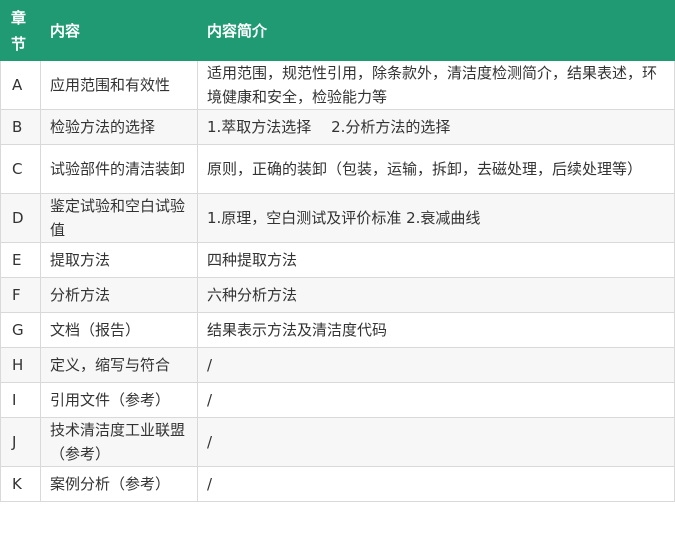 The width and height of the screenshot is (675, 557). I want to click on row-chapter: J, so click(20, 442).